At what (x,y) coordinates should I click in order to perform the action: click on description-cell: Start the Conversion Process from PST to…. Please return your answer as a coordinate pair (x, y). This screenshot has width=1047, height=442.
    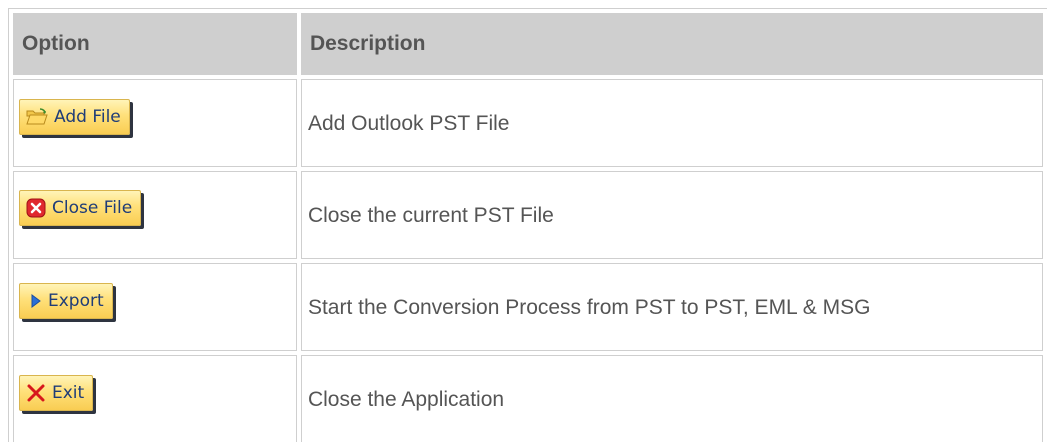
    Looking at the image, I should click on (671, 307).